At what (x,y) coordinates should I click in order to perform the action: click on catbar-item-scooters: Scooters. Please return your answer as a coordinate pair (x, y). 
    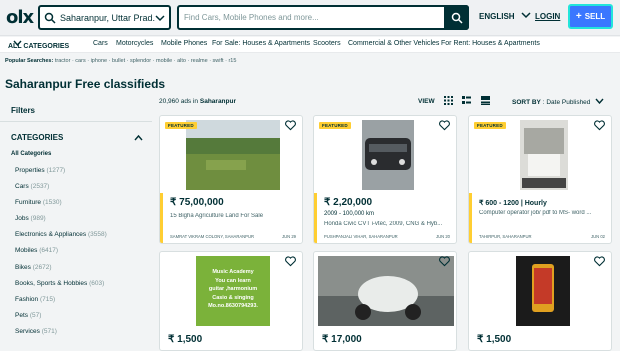
    Looking at the image, I should click on (327, 43).